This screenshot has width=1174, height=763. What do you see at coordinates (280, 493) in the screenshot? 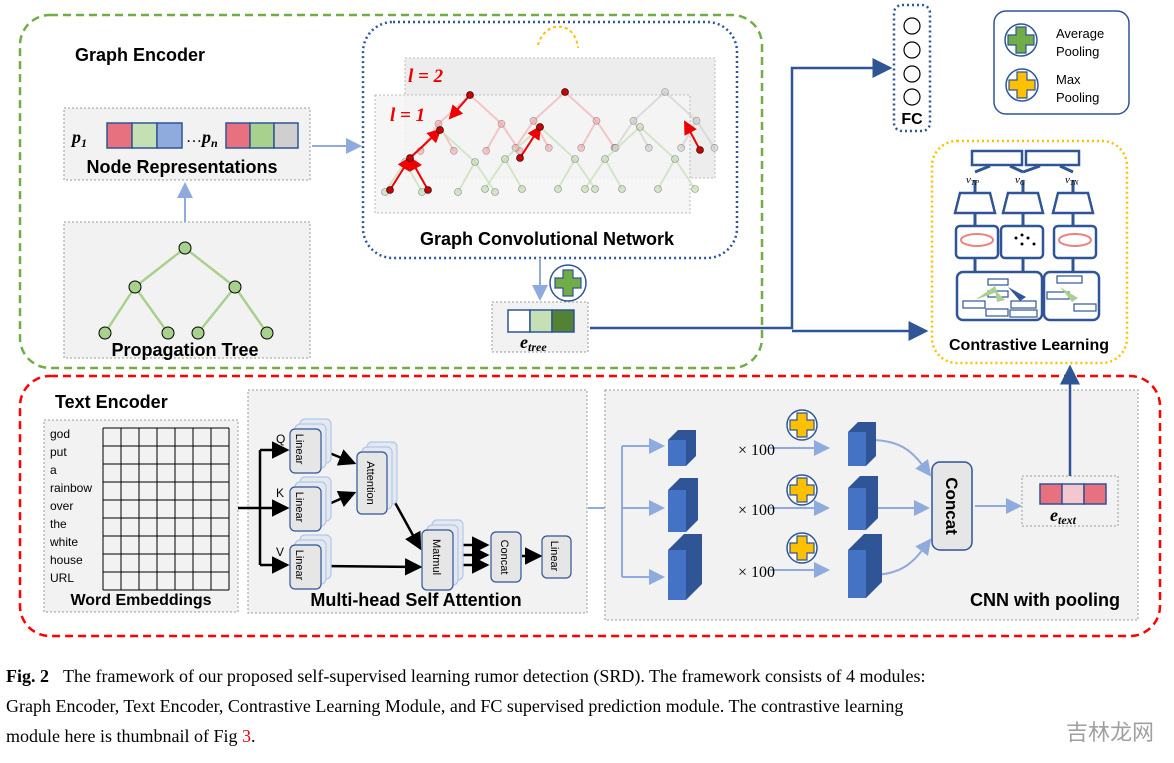
I see `k-label: K` at bounding box center [280, 493].